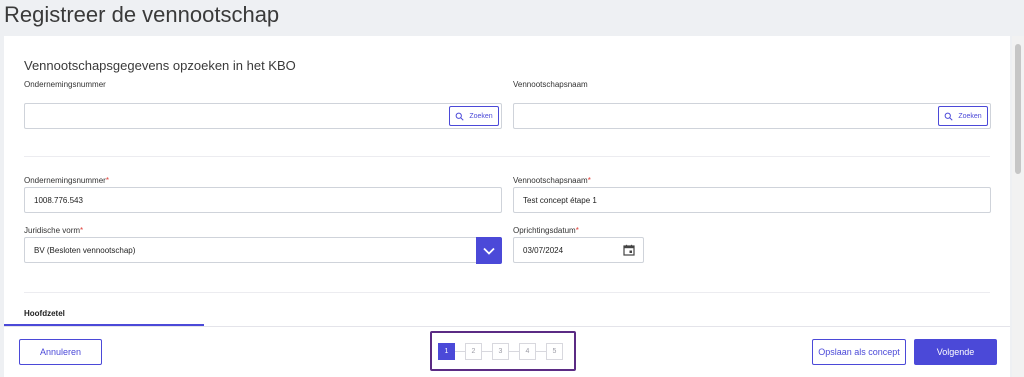 This screenshot has height=377, width=1024. Describe the element at coordinates (955, 352) in the screenshot. I see `next-button: Volgende` at that location.